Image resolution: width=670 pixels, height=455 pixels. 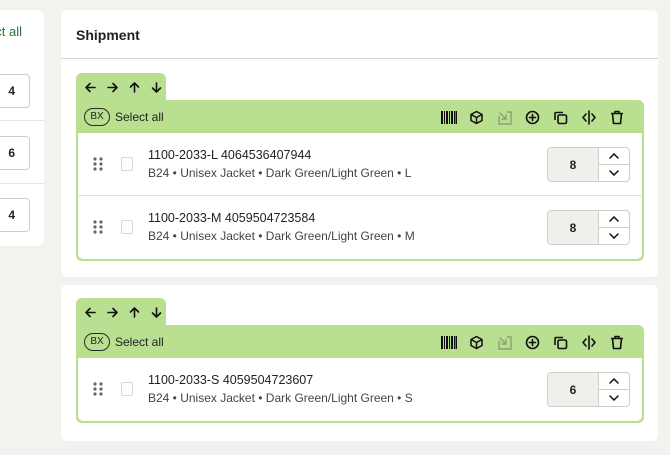 I want to click on item-title: 1100-2033-S 4059504723607, so click(x=231, y=380).